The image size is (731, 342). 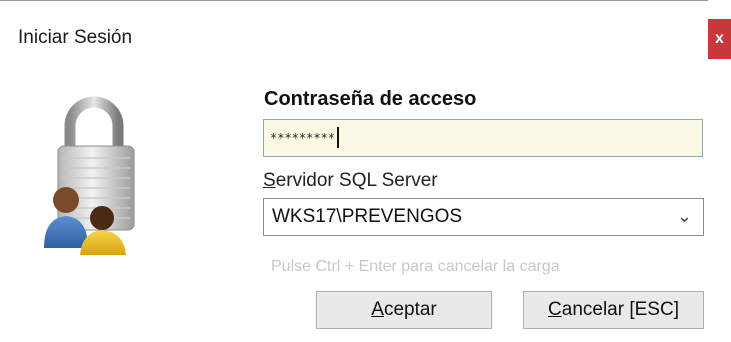 What do you see at coordinates (75, 37) in the screenshot?
I see `window-title: Iniciar Sesión` at bounding box center [75, 37].